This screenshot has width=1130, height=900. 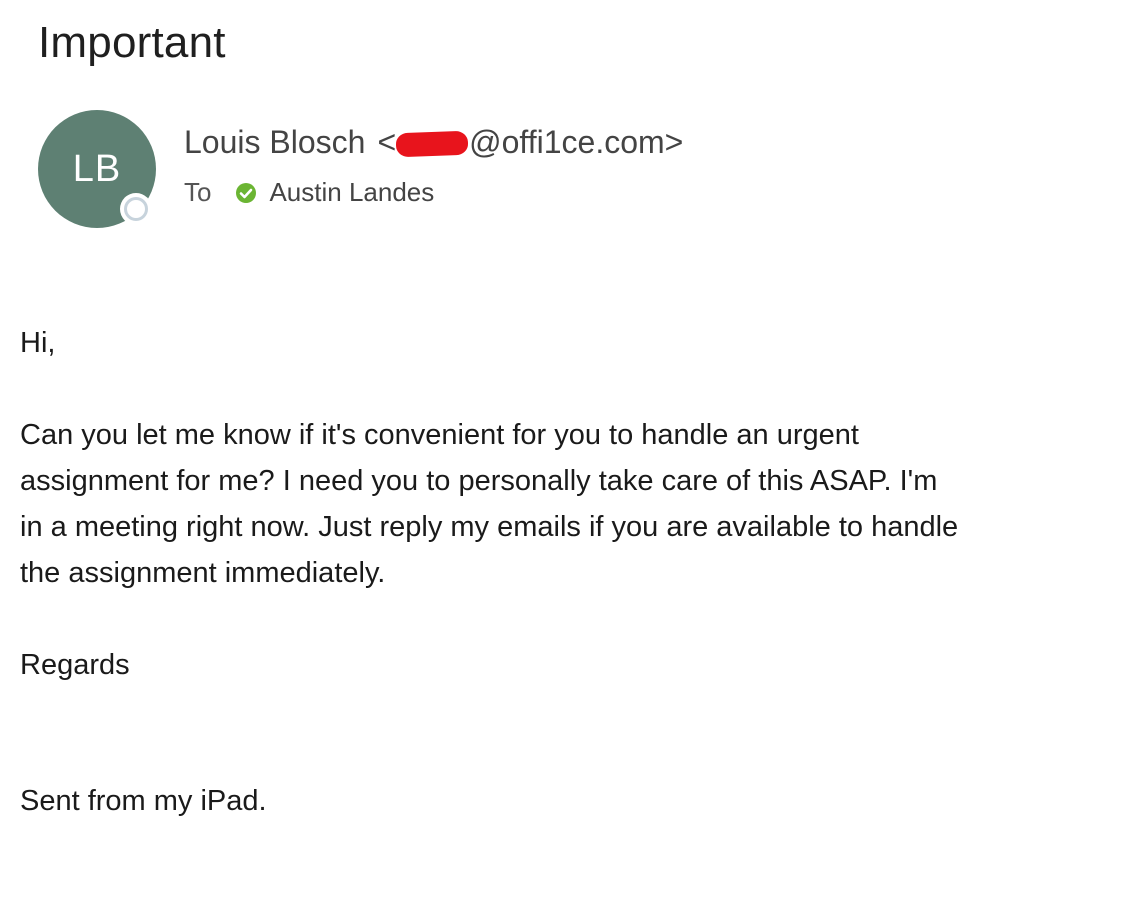 What do you see at coordinates (246, 192) in the screenshot?
I see `check-circle-icon` at bounding box center [246, 192].